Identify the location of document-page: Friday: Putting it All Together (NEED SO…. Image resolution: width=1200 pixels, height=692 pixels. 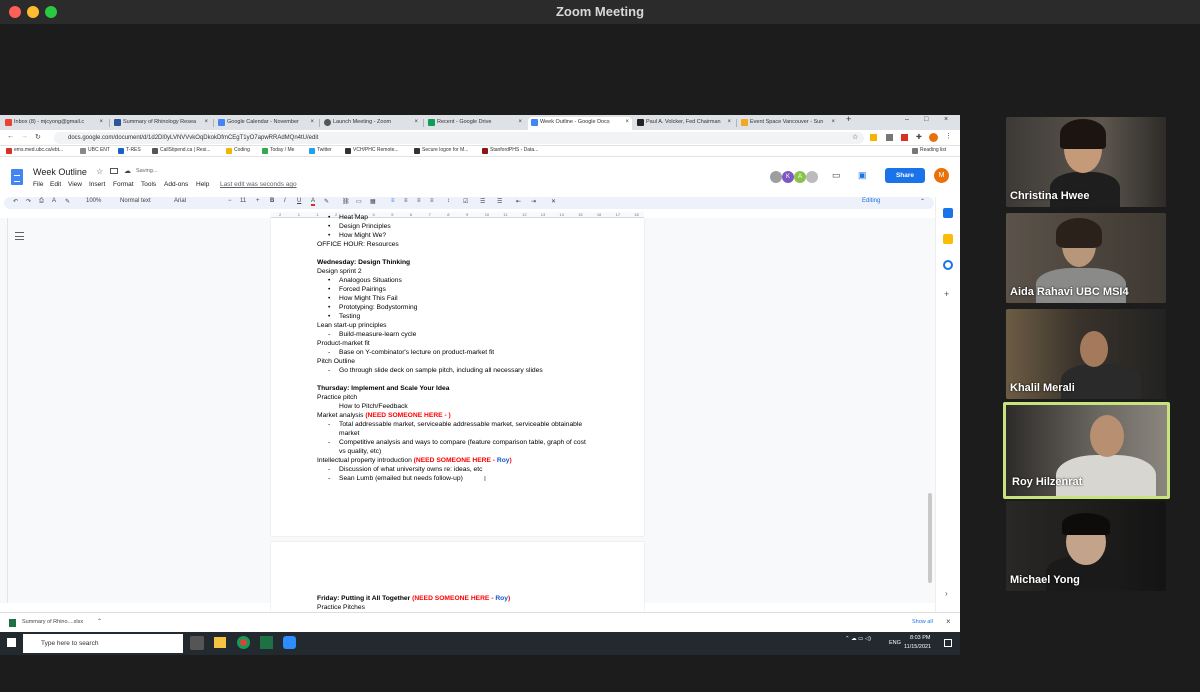
(457, 577).